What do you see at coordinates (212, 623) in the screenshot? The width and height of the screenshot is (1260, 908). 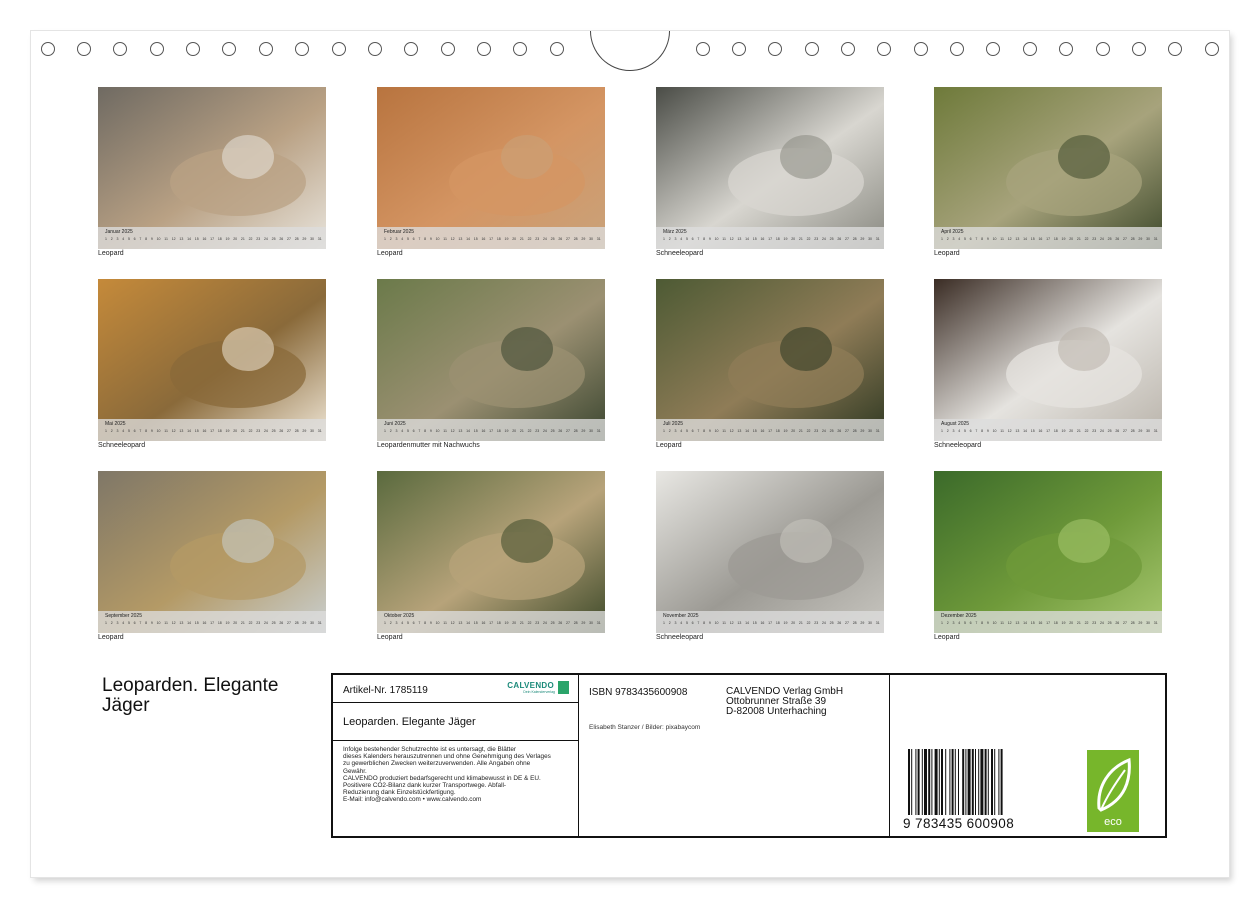 I see `day-number: 17` at bounding box center [212, 623].